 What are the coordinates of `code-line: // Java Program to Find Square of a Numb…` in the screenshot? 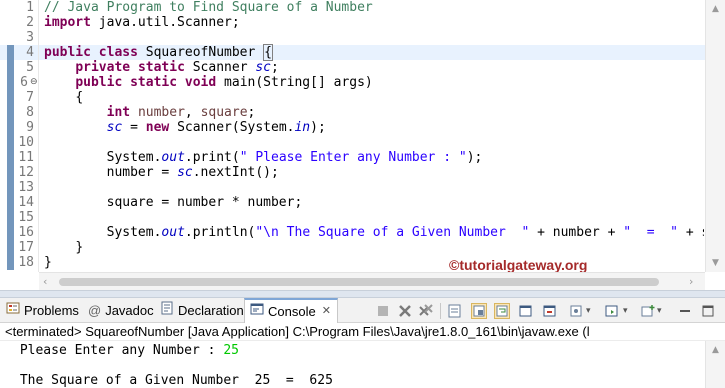 It's located at (208, 7).